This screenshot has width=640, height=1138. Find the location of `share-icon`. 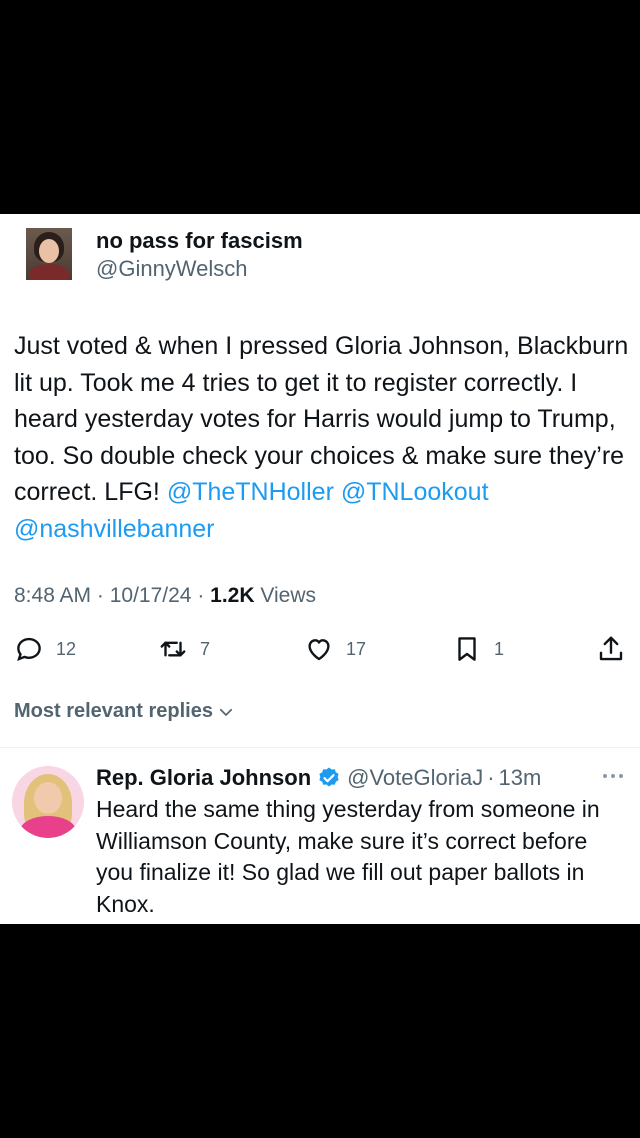

share-icon is located at coordinates (611, 648).